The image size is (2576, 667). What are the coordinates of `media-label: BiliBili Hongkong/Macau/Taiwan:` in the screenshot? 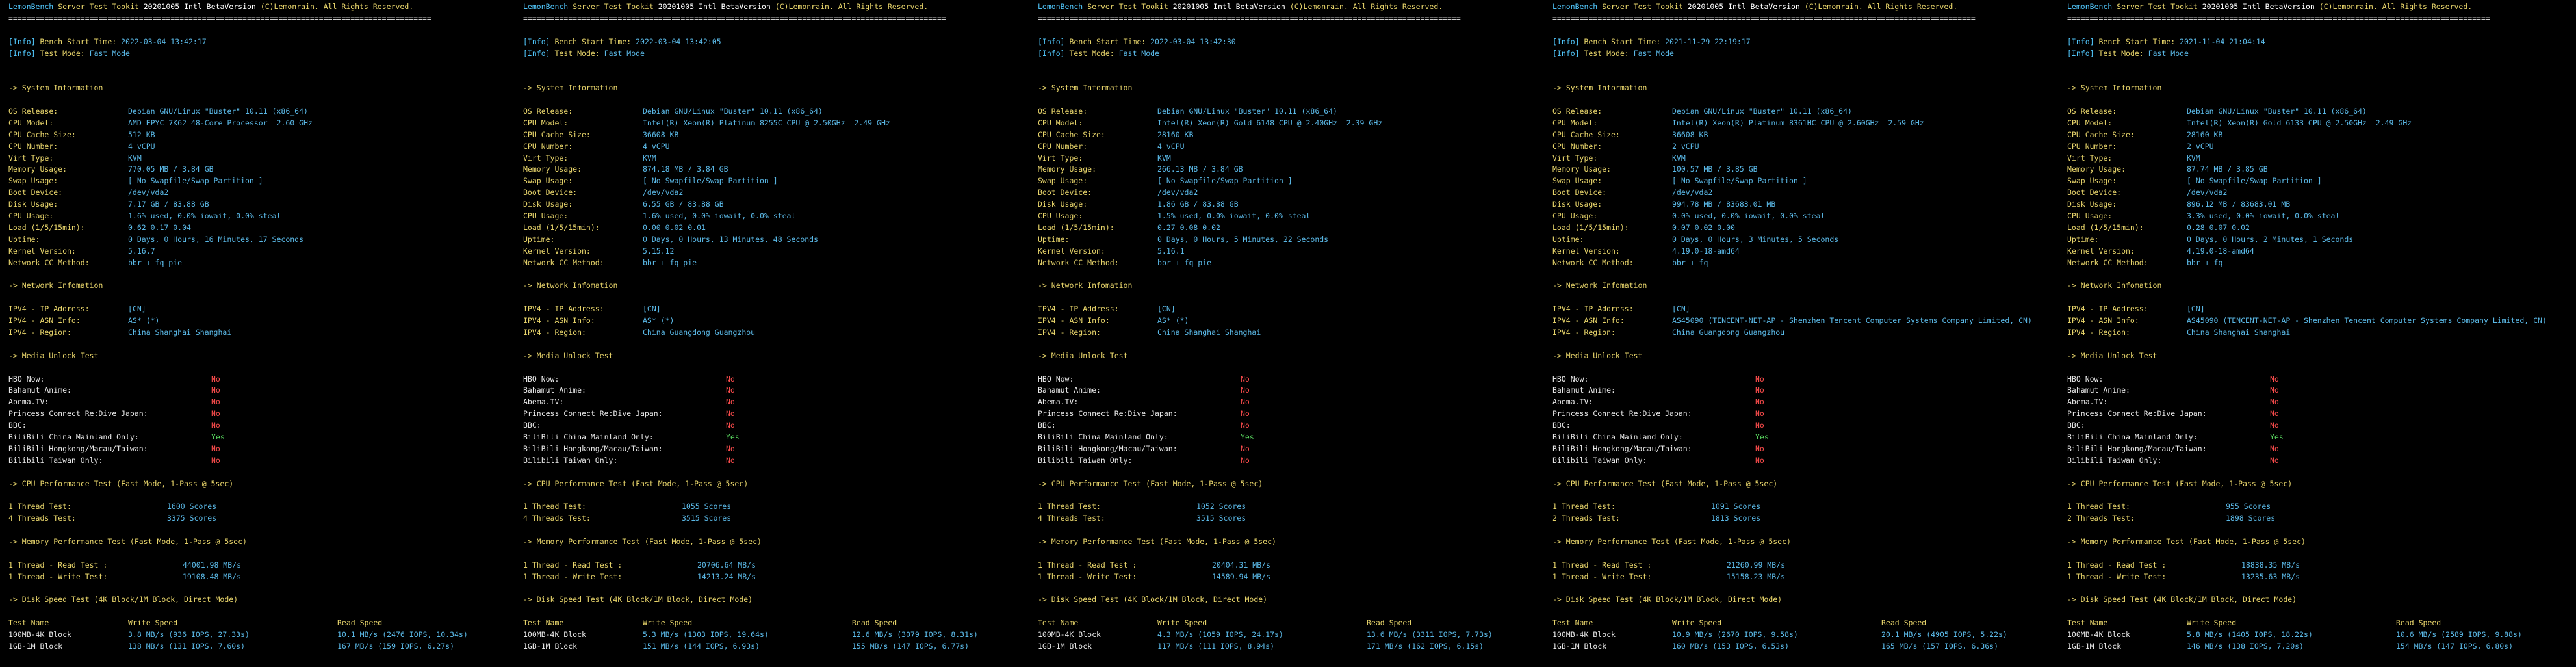 It's located at (78, 448).